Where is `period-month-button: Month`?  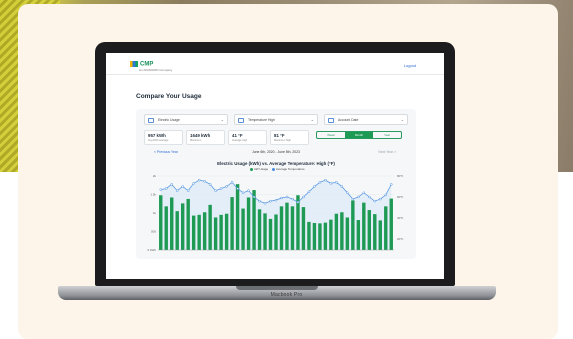
period-month-button: Month is located at coordinates (359, 135).